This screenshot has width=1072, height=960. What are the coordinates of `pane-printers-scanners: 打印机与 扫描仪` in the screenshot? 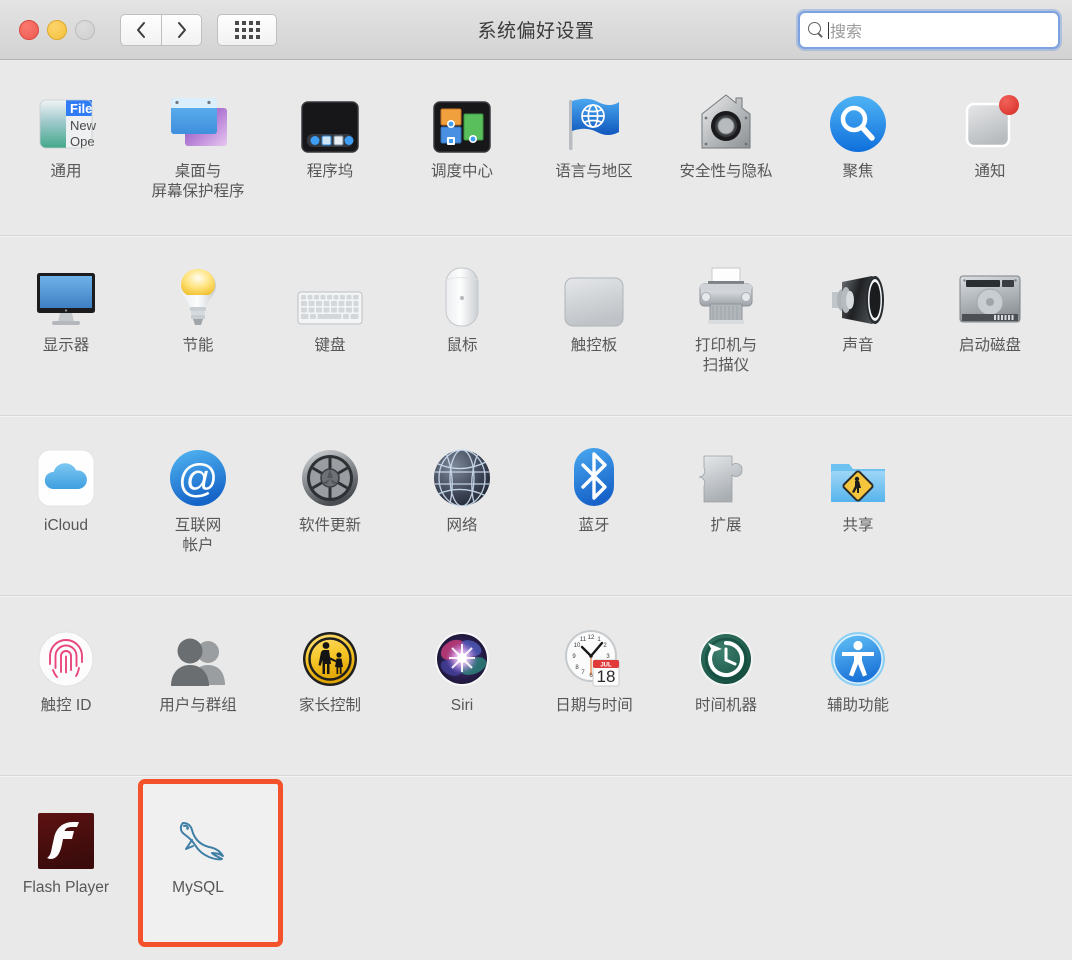 It's located at (726, 325).